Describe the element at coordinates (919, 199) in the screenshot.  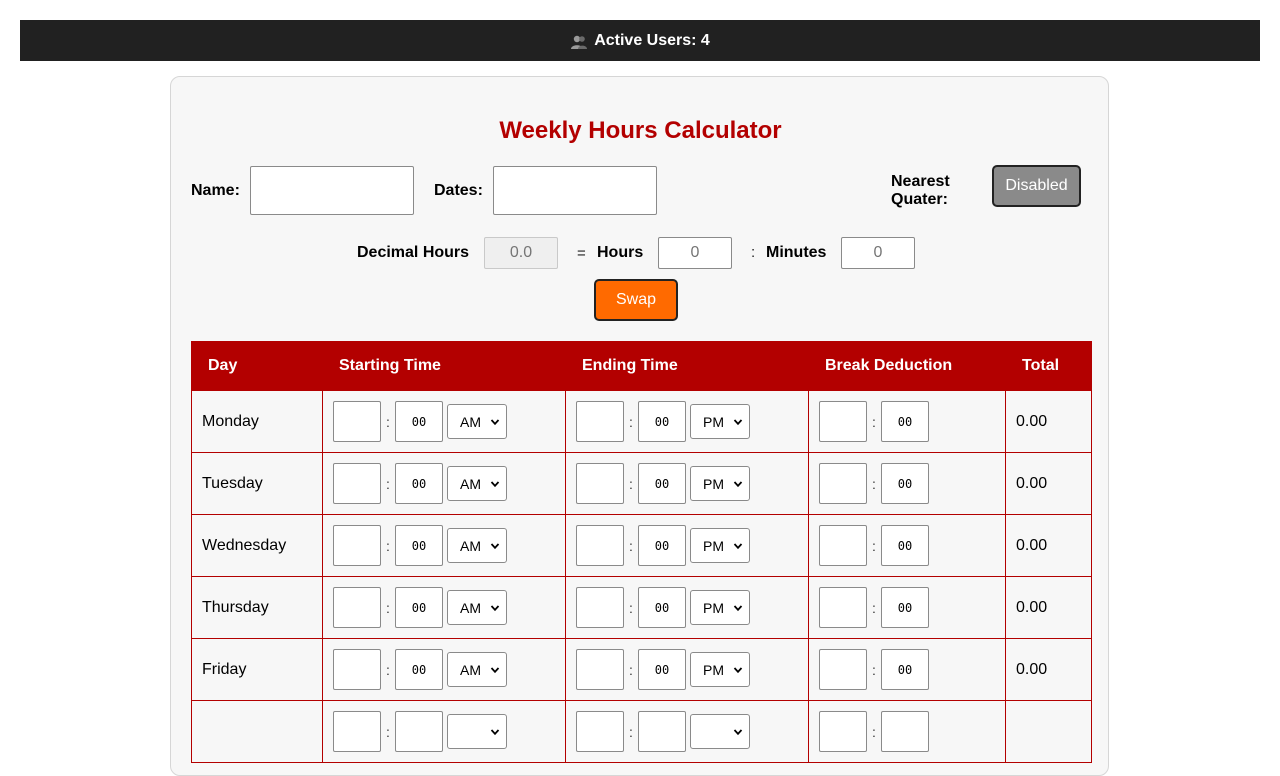
I see `nearest-quarter-label-line2: Quater:` at that location.